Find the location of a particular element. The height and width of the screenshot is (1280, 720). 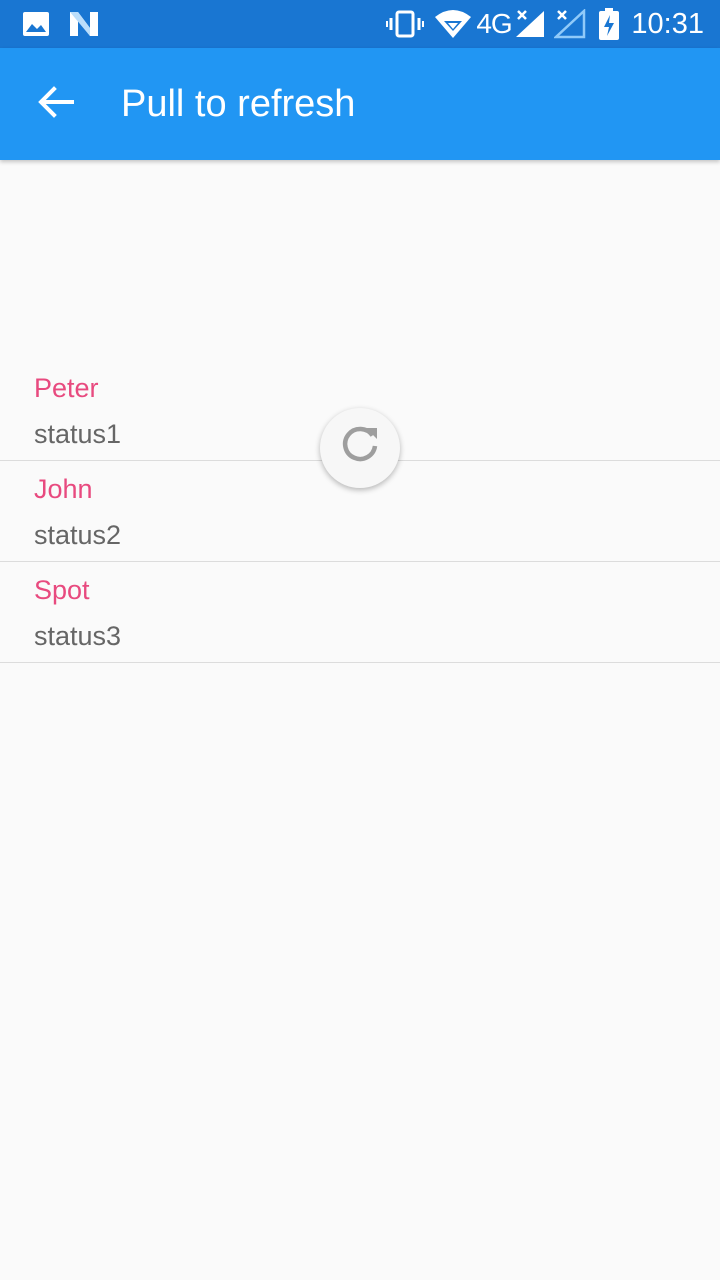

signal-icon is located at coordinates (530, 24).